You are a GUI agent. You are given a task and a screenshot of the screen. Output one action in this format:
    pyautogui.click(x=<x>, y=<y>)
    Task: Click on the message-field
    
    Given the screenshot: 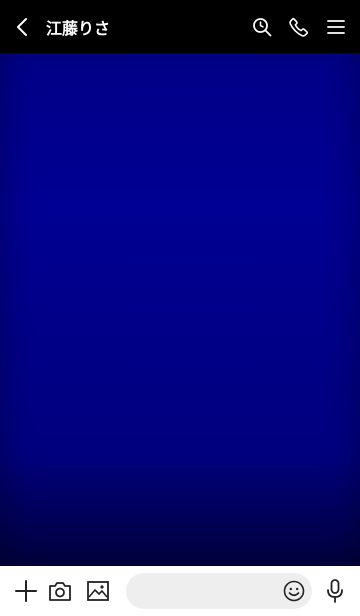 What is the action you would take?
    pyautogui.click(x=219, y=591)
    